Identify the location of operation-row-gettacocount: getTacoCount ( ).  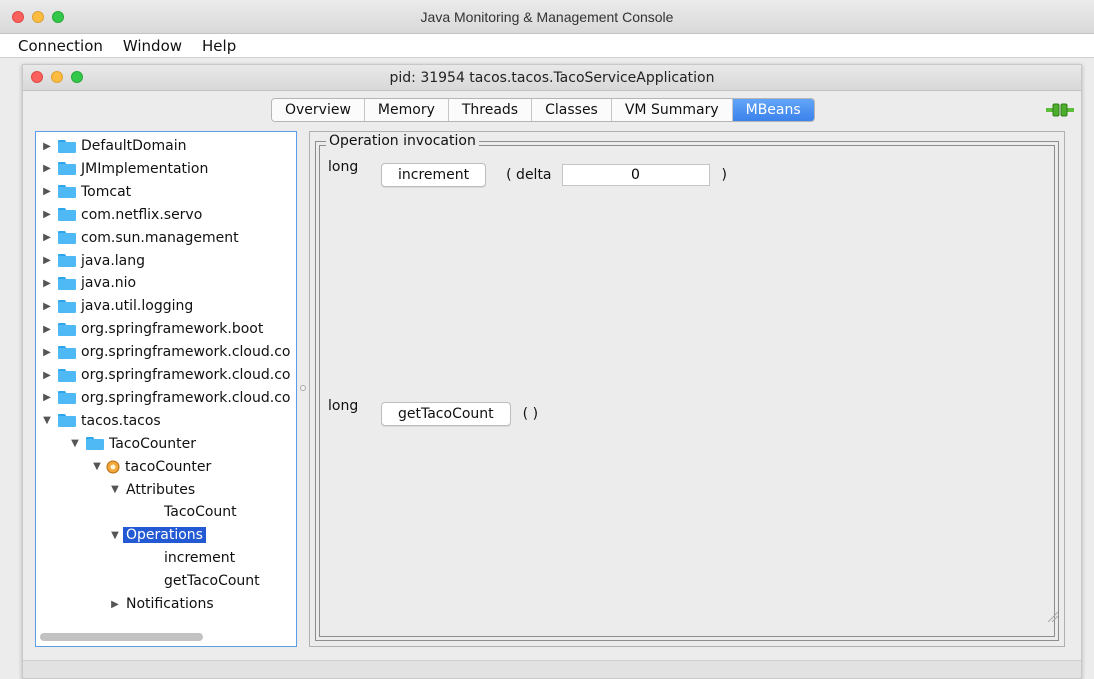
(459, 414).